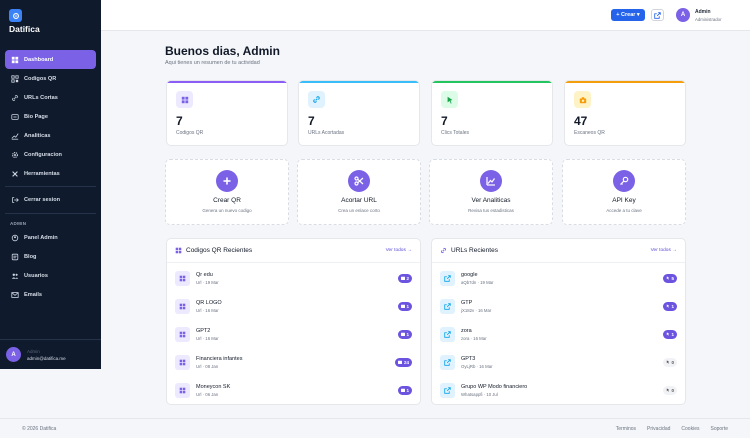  I want to click on footer-link-cookies: Cookies, so click(690, 429).